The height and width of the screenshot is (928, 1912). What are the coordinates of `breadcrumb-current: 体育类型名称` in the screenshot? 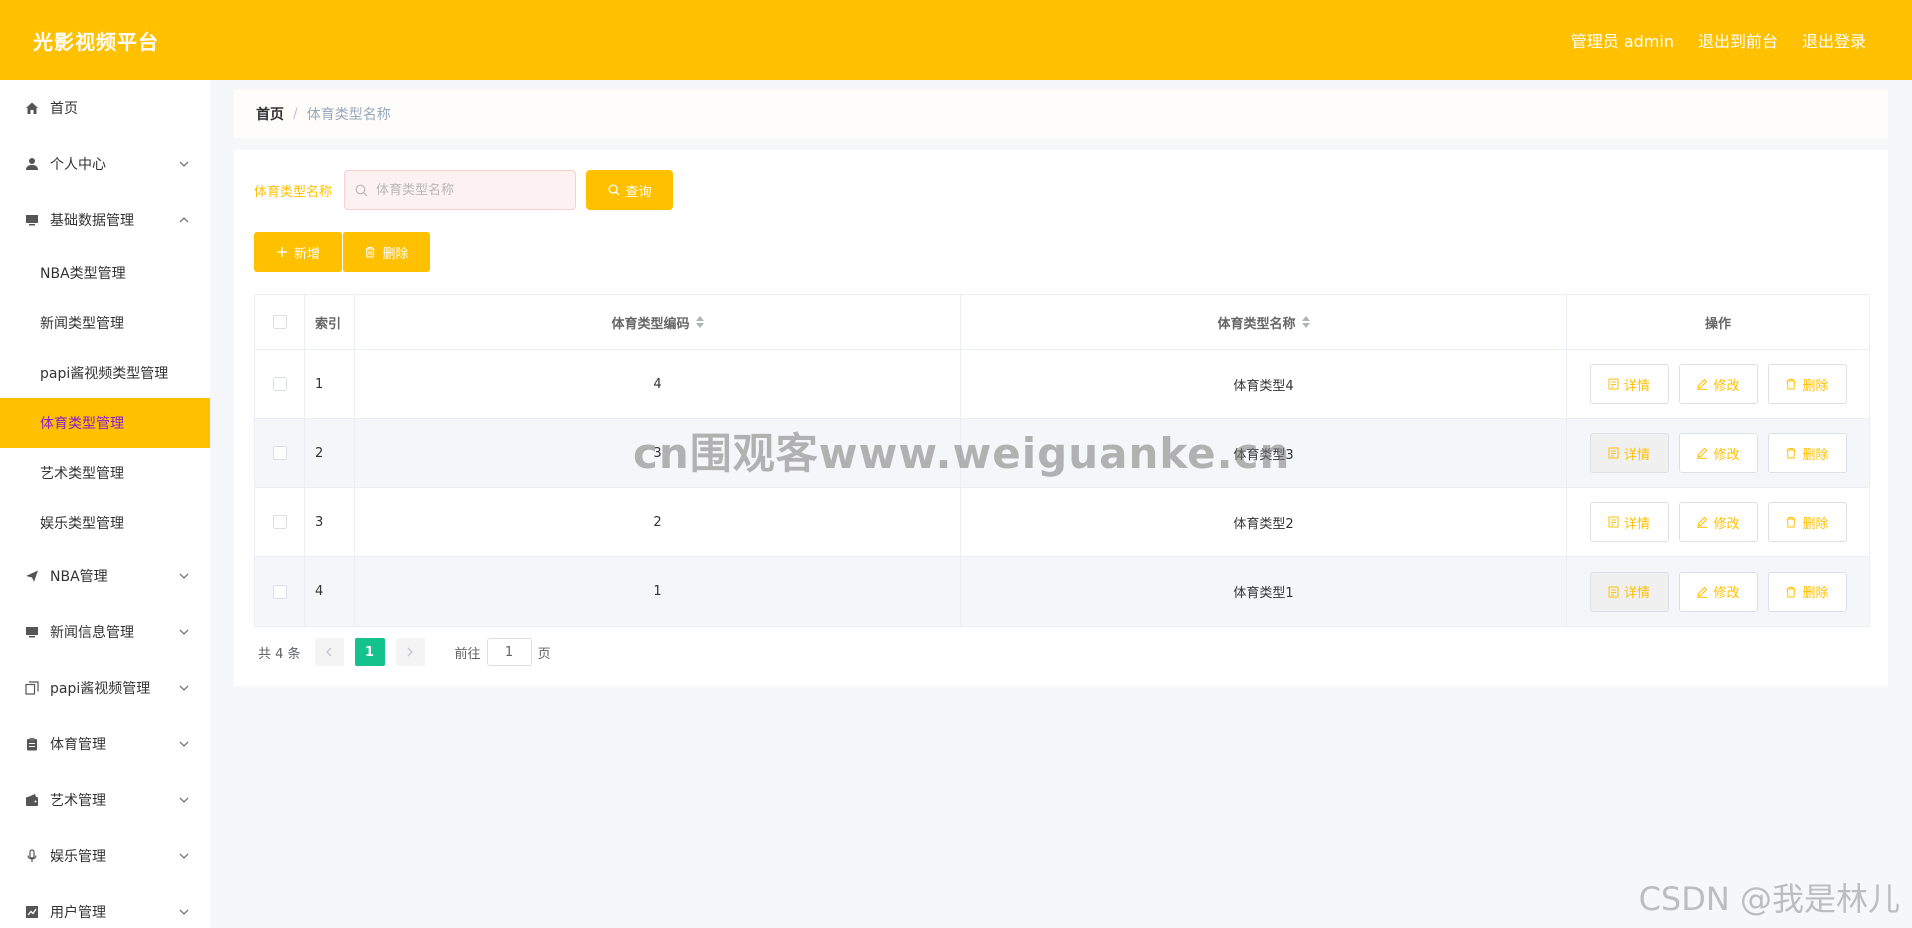 It's located at (348, 115).